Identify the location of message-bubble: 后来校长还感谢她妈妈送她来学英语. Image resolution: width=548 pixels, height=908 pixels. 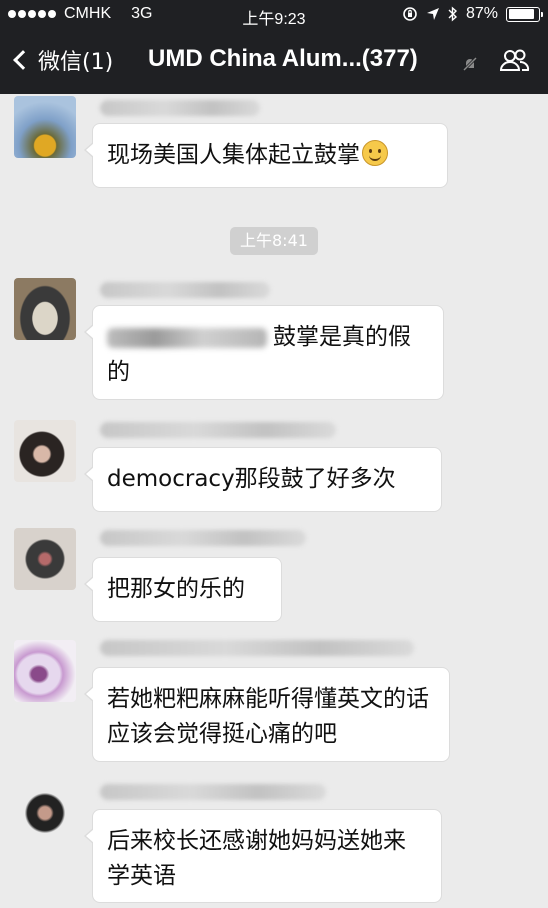
(263, 856).